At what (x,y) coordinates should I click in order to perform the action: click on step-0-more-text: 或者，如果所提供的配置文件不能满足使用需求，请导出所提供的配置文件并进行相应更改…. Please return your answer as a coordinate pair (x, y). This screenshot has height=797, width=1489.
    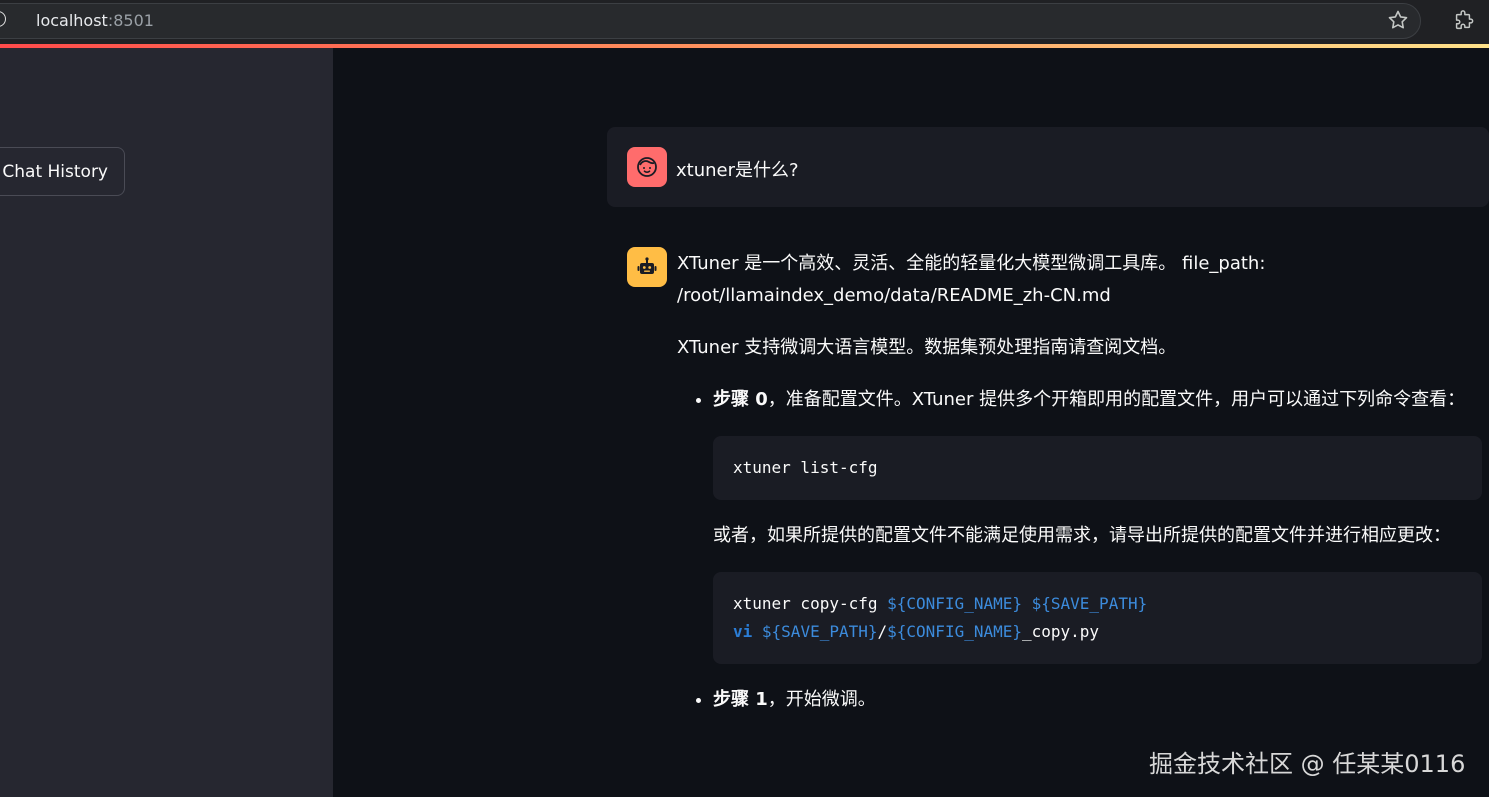
    Looking at the image, I should click on (1082, 535).